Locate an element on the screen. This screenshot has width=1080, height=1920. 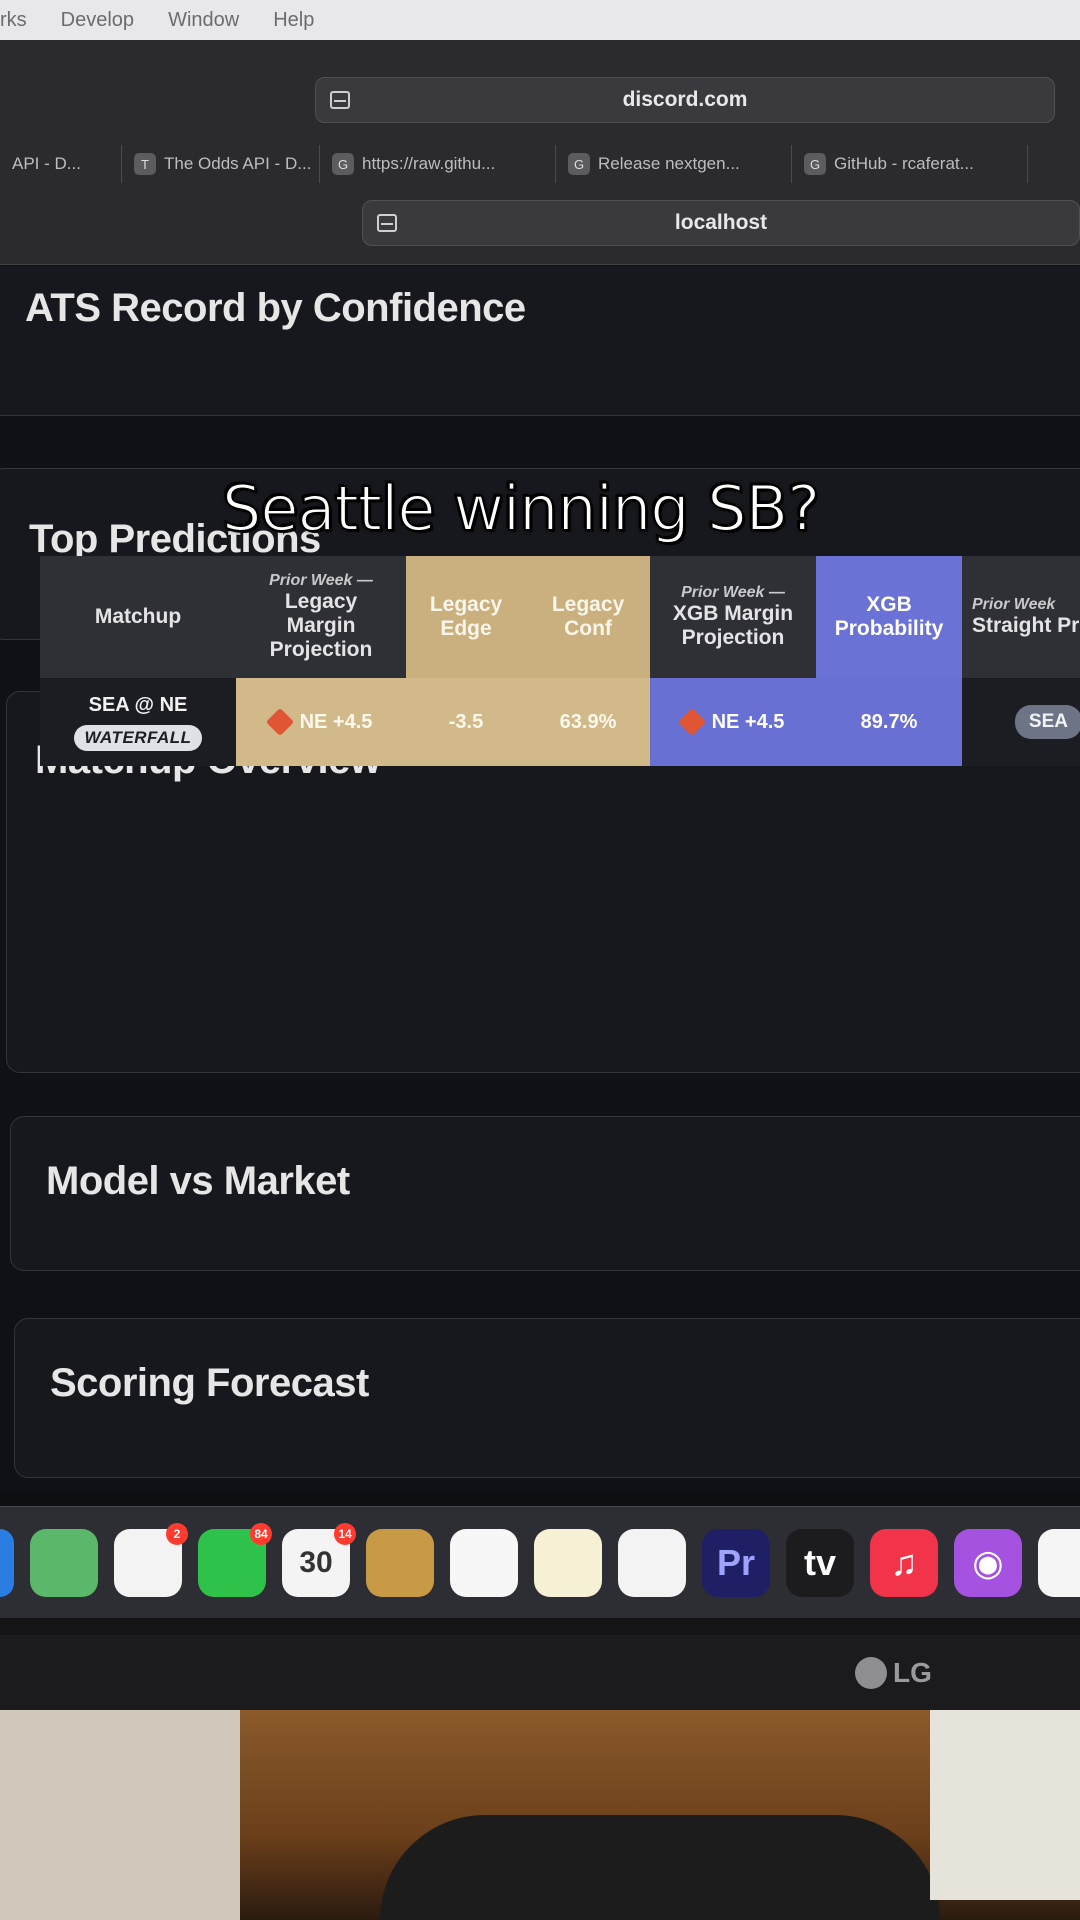
notification-badge: 84 is located at coordinates (261, 1533).